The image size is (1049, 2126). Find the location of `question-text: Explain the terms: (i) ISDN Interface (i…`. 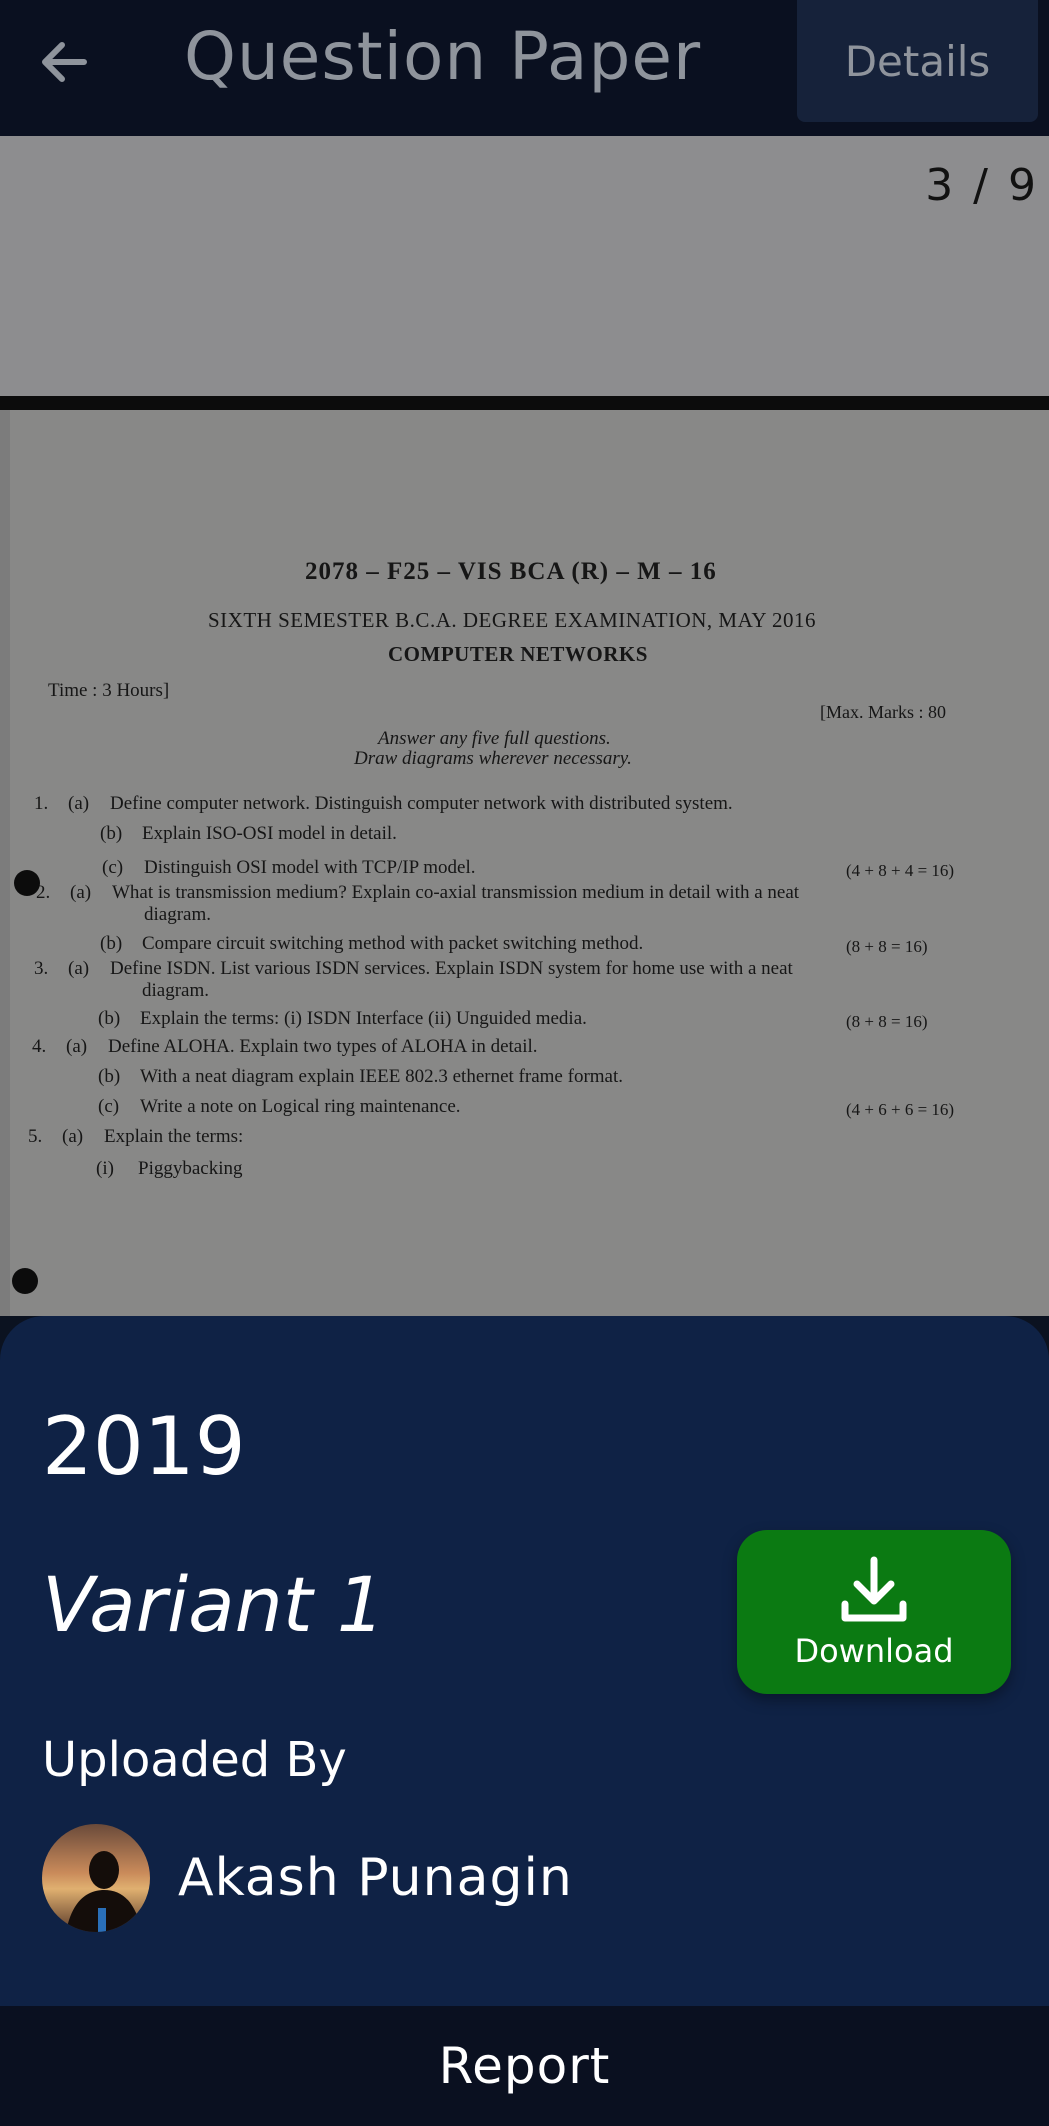

question-text: Explain the terms: (i) ISDN Interface (i… is located at coordinates (363, 1018).